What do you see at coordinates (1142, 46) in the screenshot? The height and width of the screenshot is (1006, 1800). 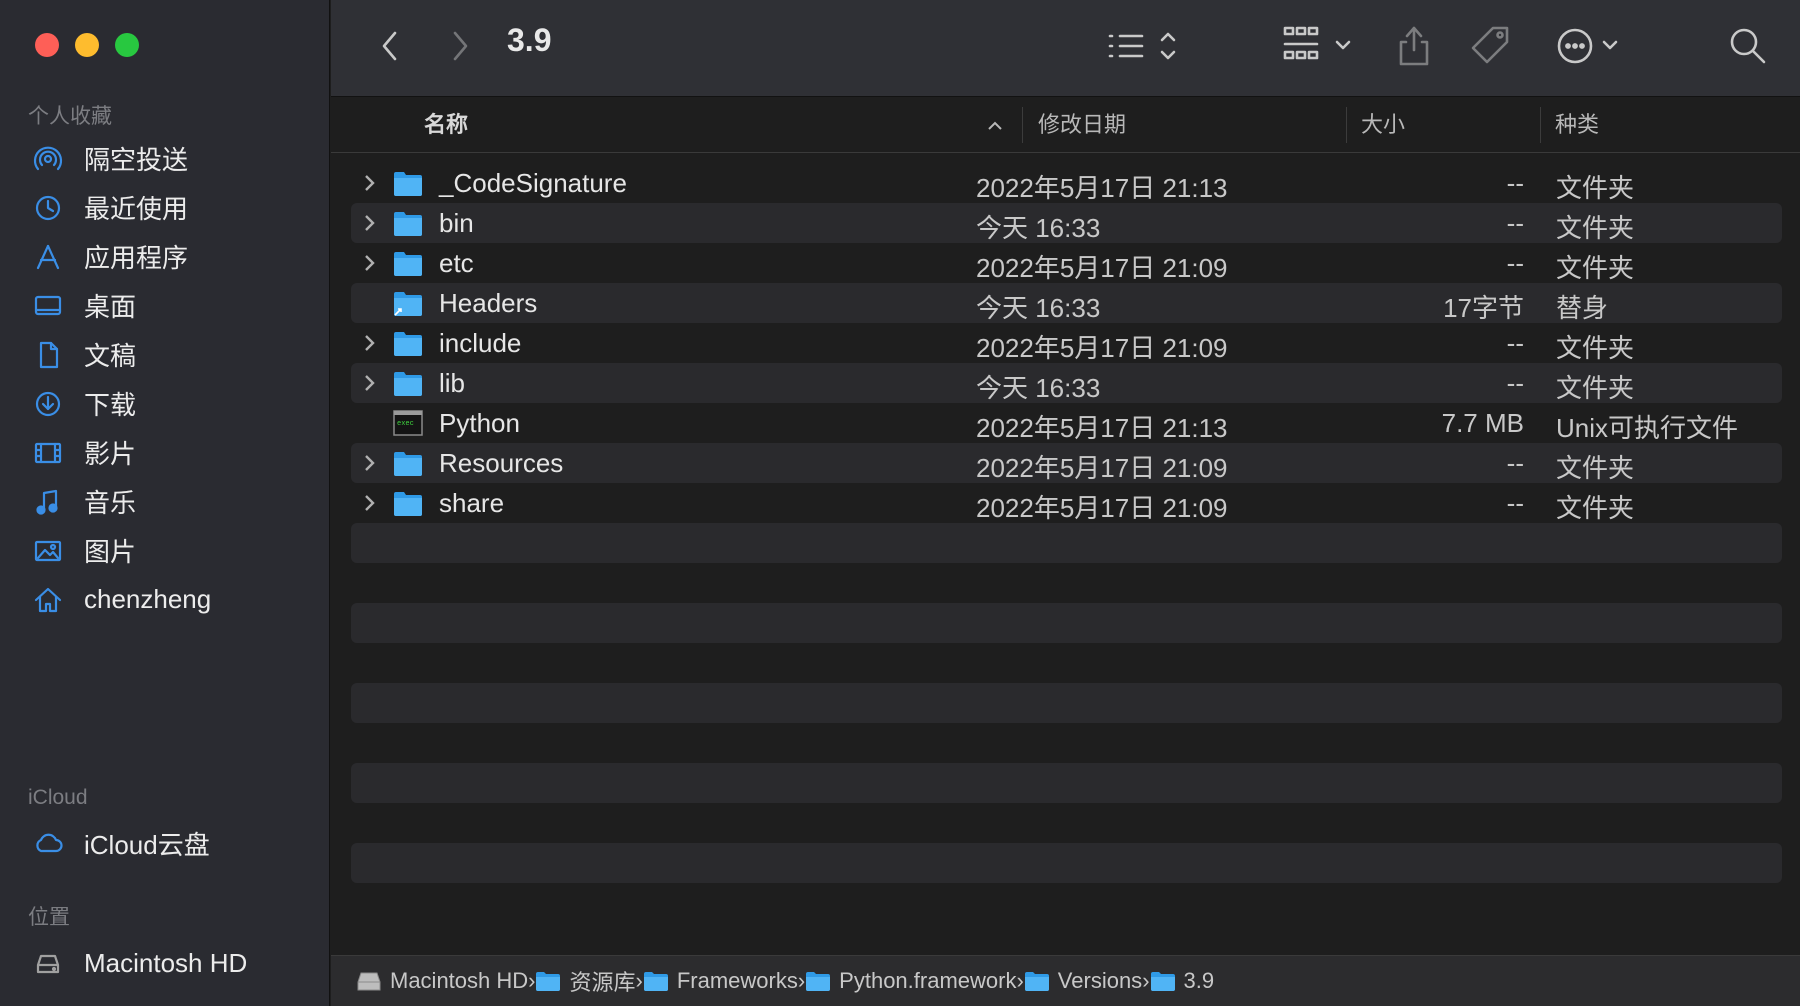 I see `list-view-icon` at bounding box center [1142, 46].